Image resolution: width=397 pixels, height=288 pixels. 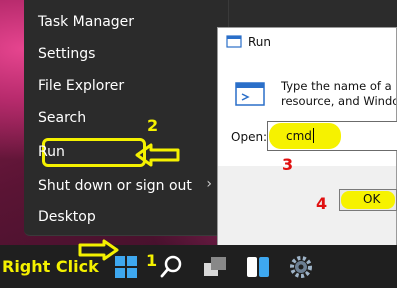 I want to click on menu-item-file-explorer: File Explorer, so click(x=128, y=86).